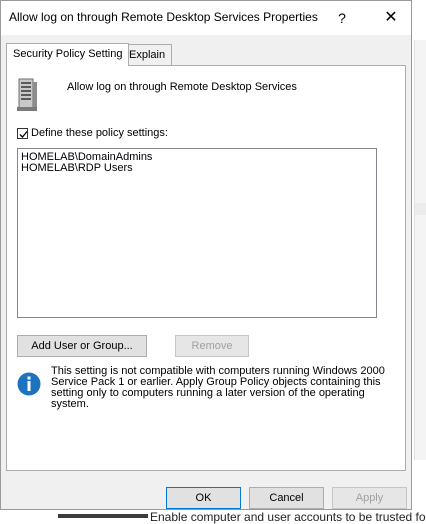 The image size is (426, 524). I want to click on cancel-button: Cancel, so click(286, 498).